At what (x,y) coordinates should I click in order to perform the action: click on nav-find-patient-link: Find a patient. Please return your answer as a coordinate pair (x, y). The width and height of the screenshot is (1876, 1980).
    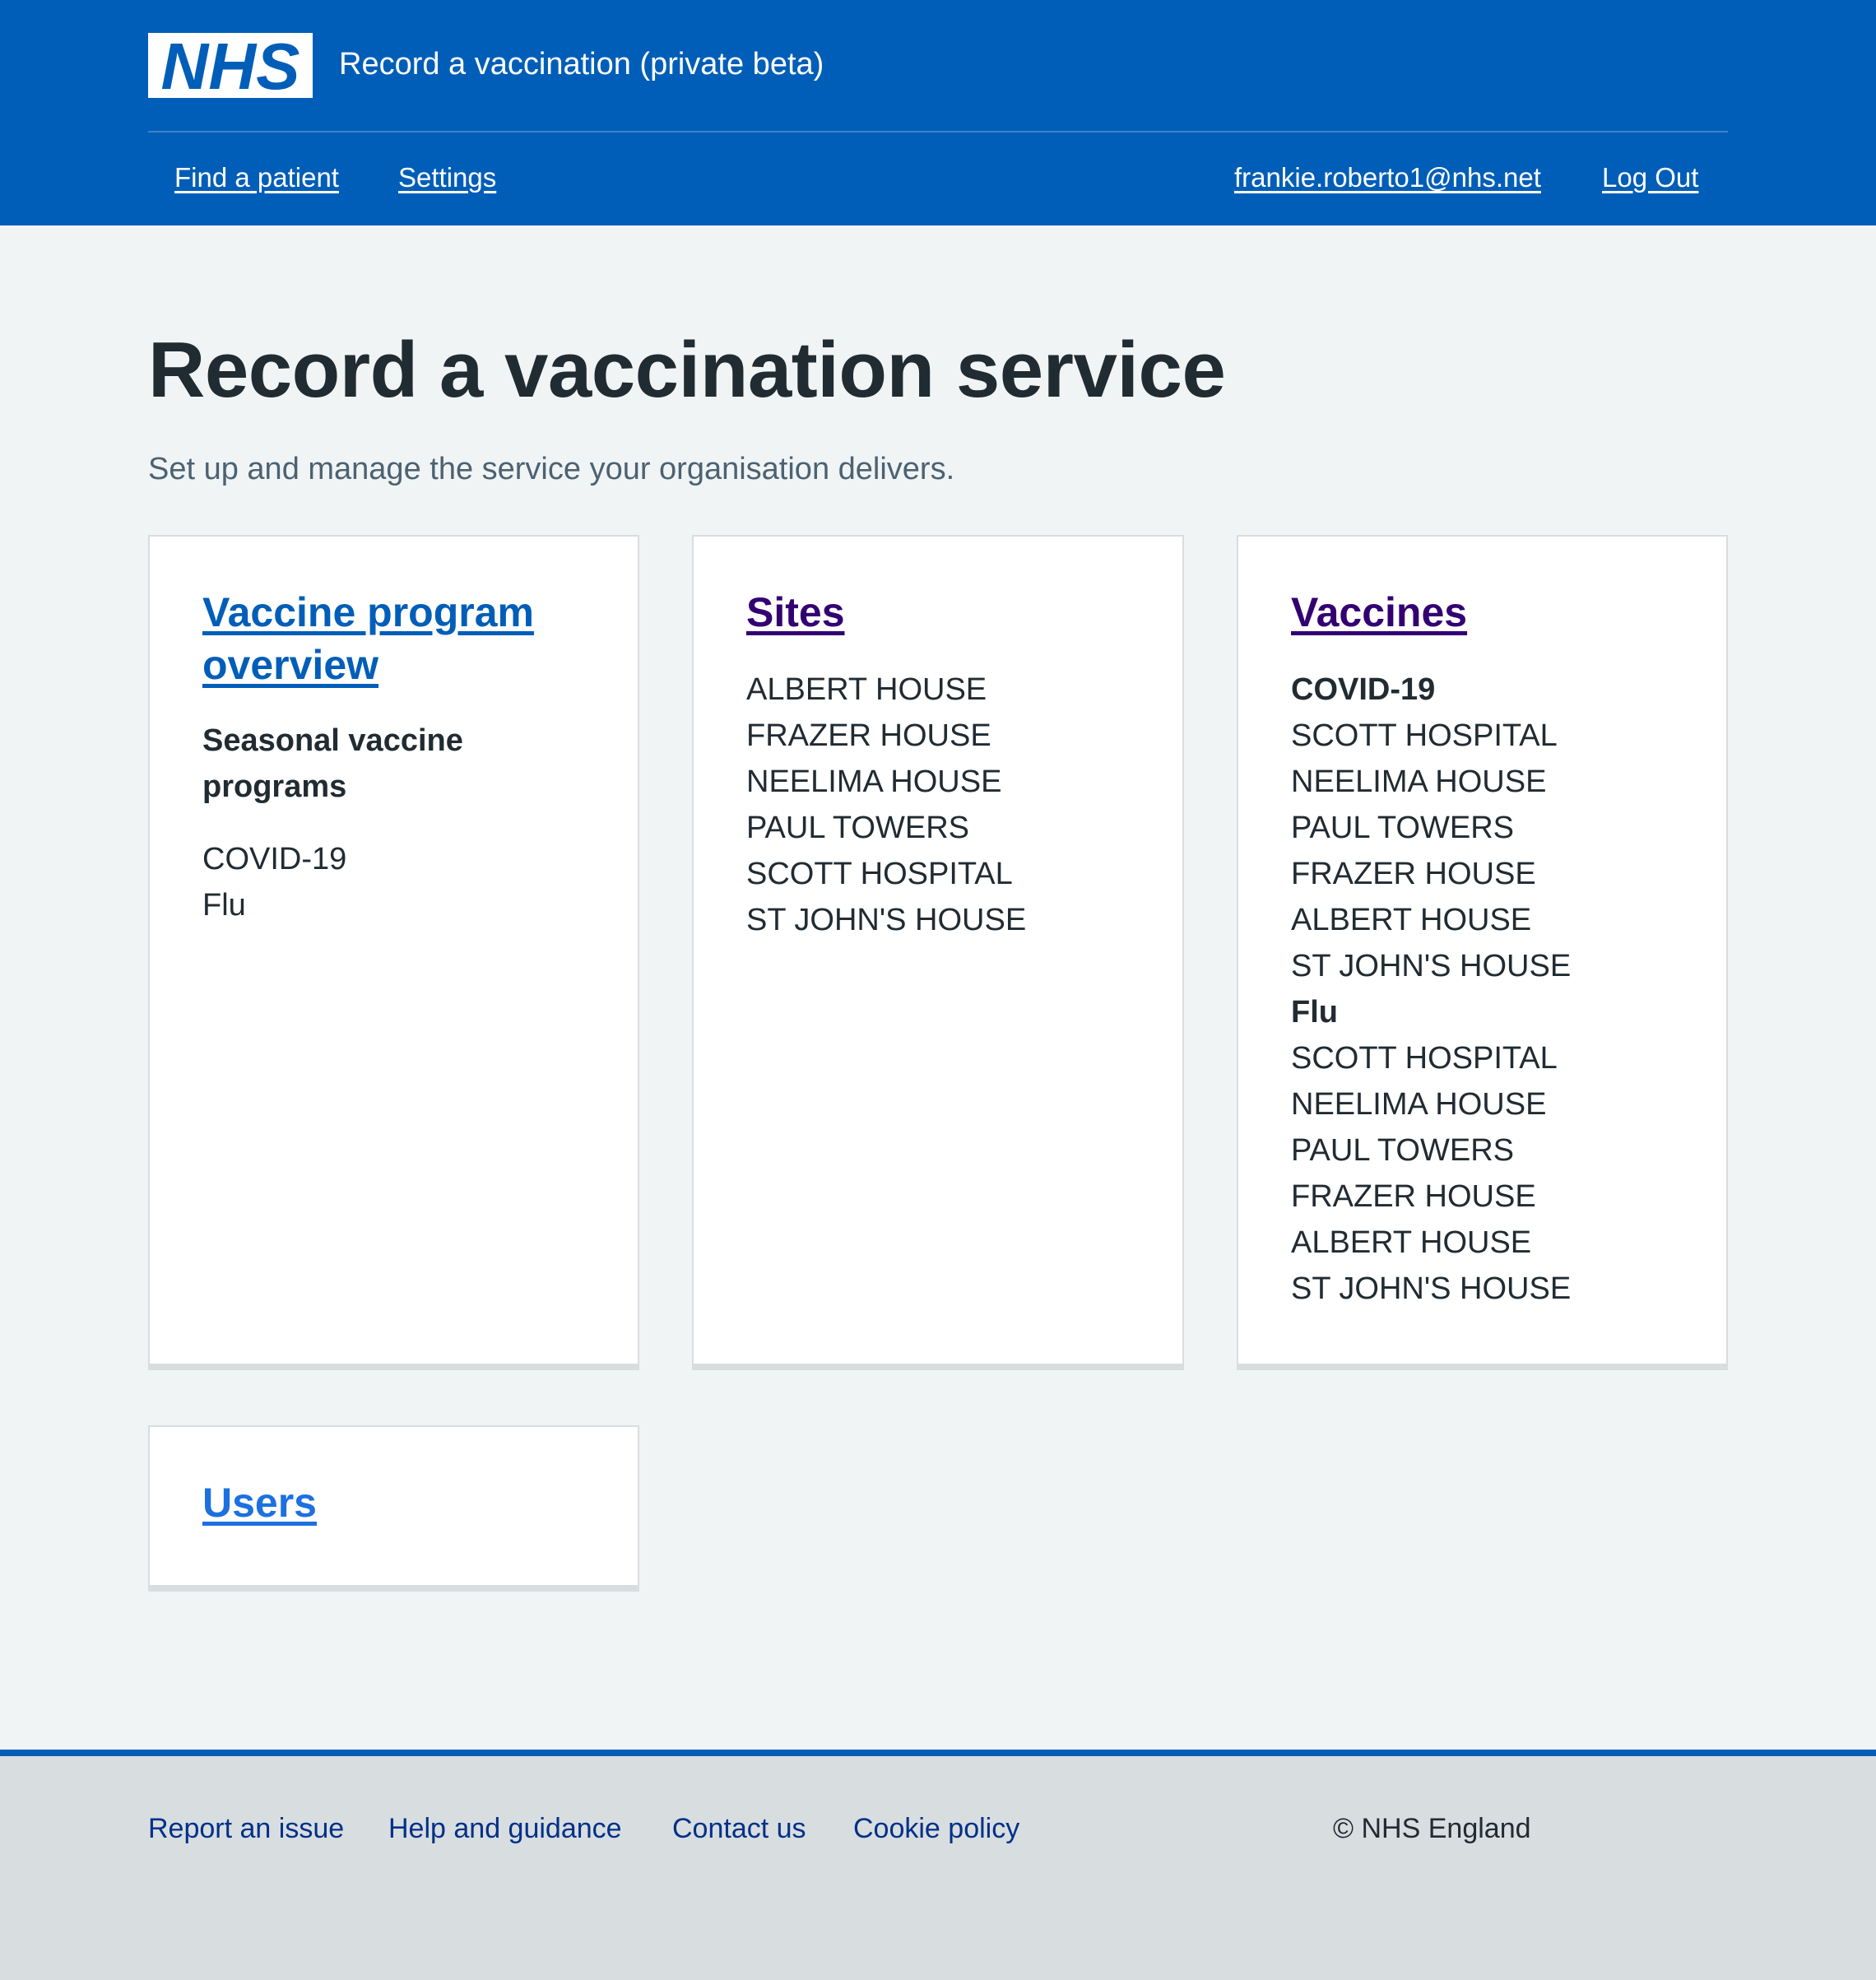
    Looking at the image, I should click on (256, 177).